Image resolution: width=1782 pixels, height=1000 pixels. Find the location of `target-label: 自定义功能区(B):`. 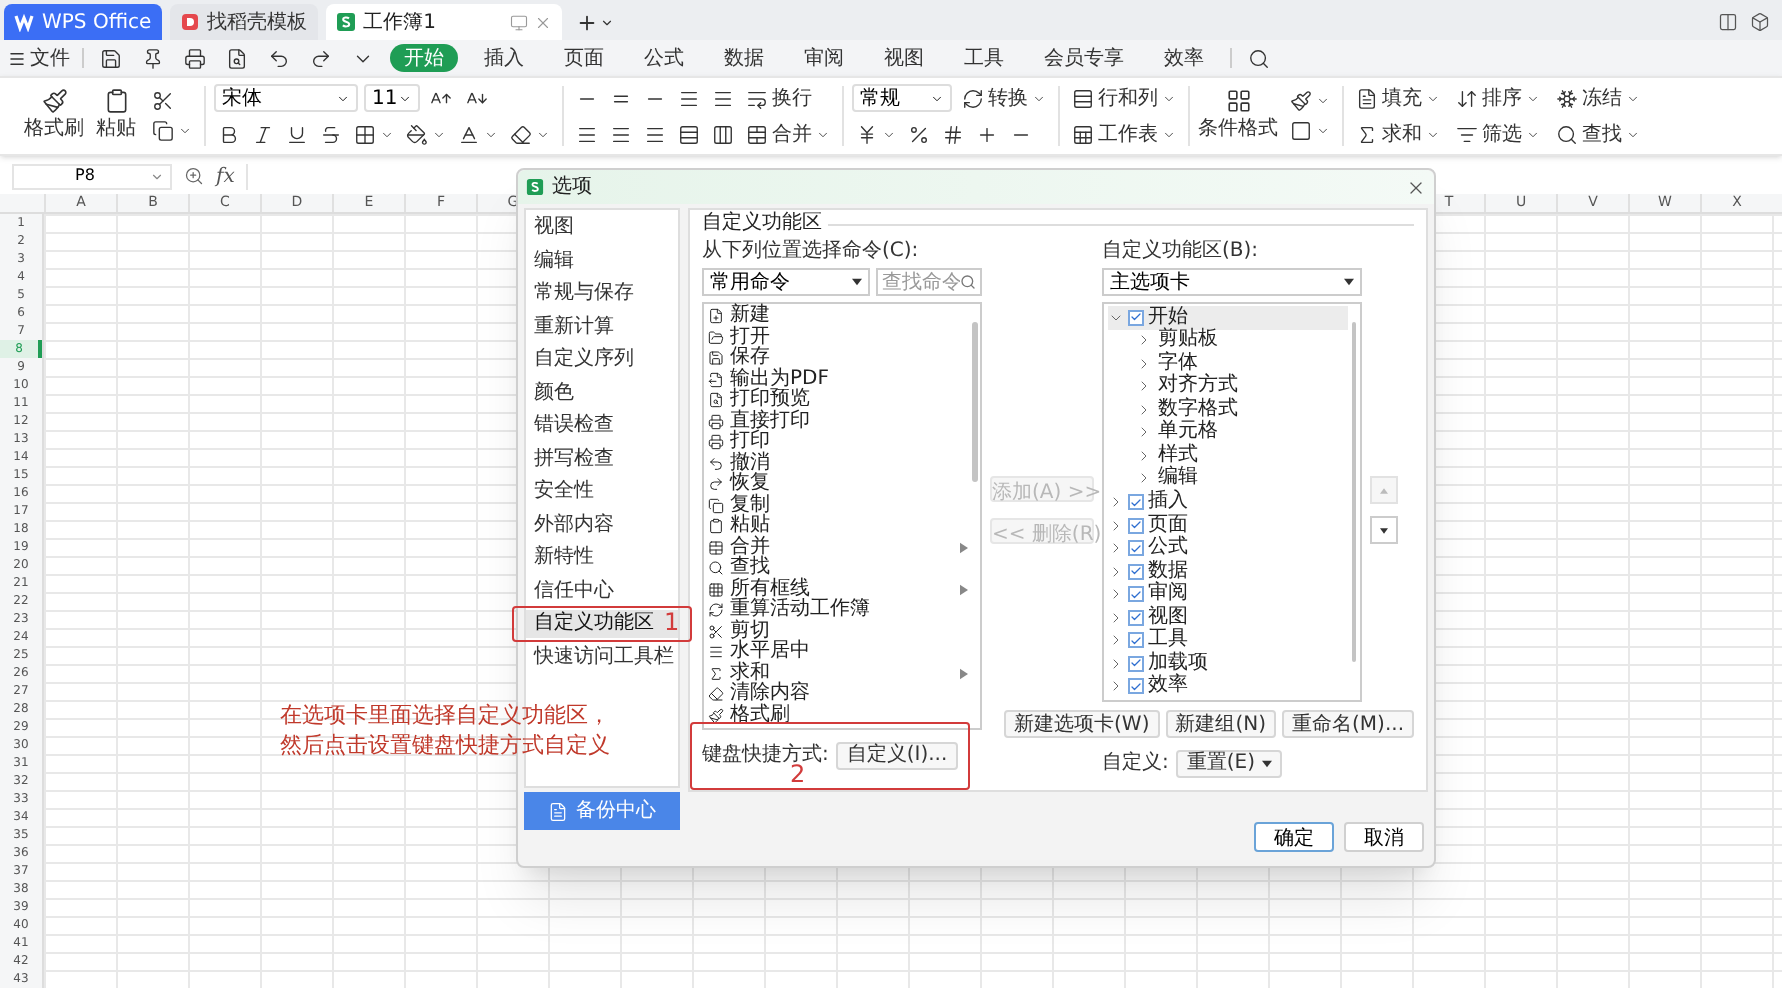

target-label: 自定义功能区(B): is located at coordinates (1181, 252).